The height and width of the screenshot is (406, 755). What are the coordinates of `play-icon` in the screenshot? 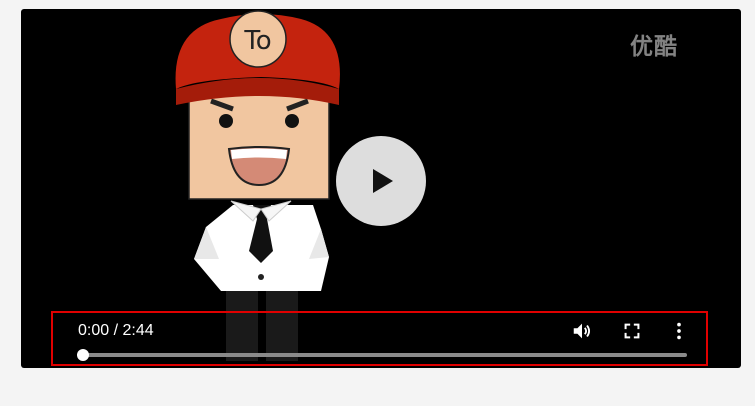 It's located at (383, 181).